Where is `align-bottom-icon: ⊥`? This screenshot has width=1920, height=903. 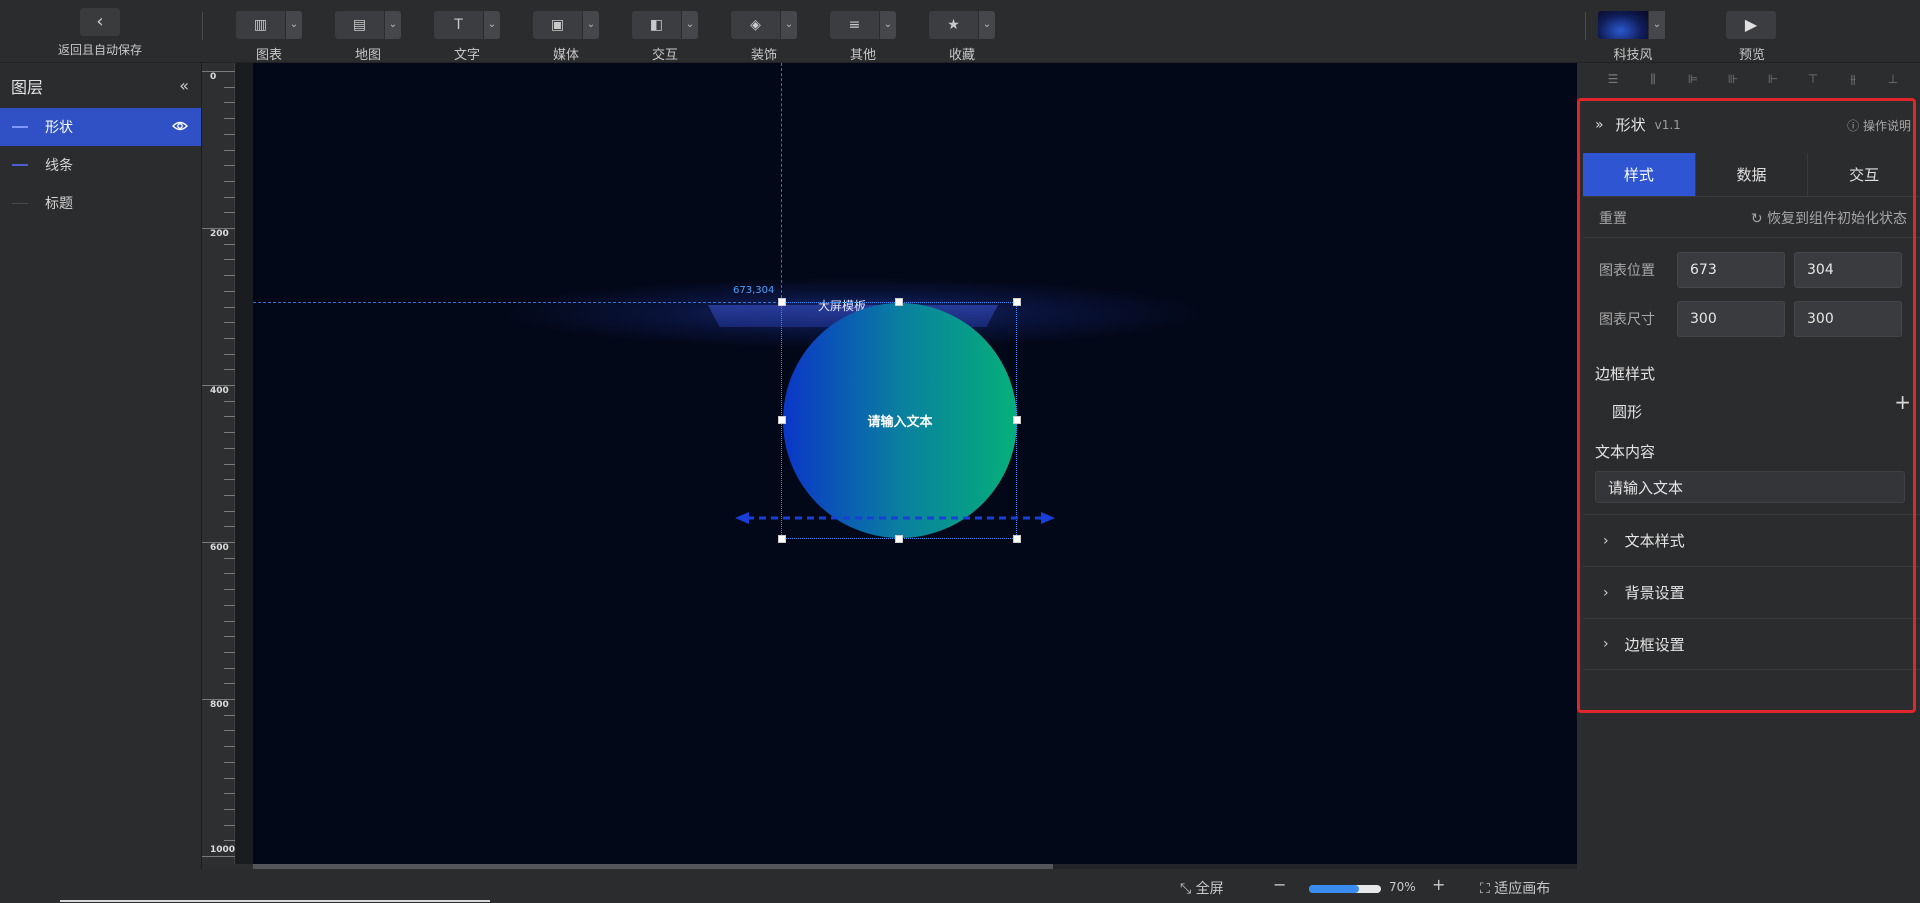
align-bottom-icon: ⊥ is located at coordinates (1893, 79).